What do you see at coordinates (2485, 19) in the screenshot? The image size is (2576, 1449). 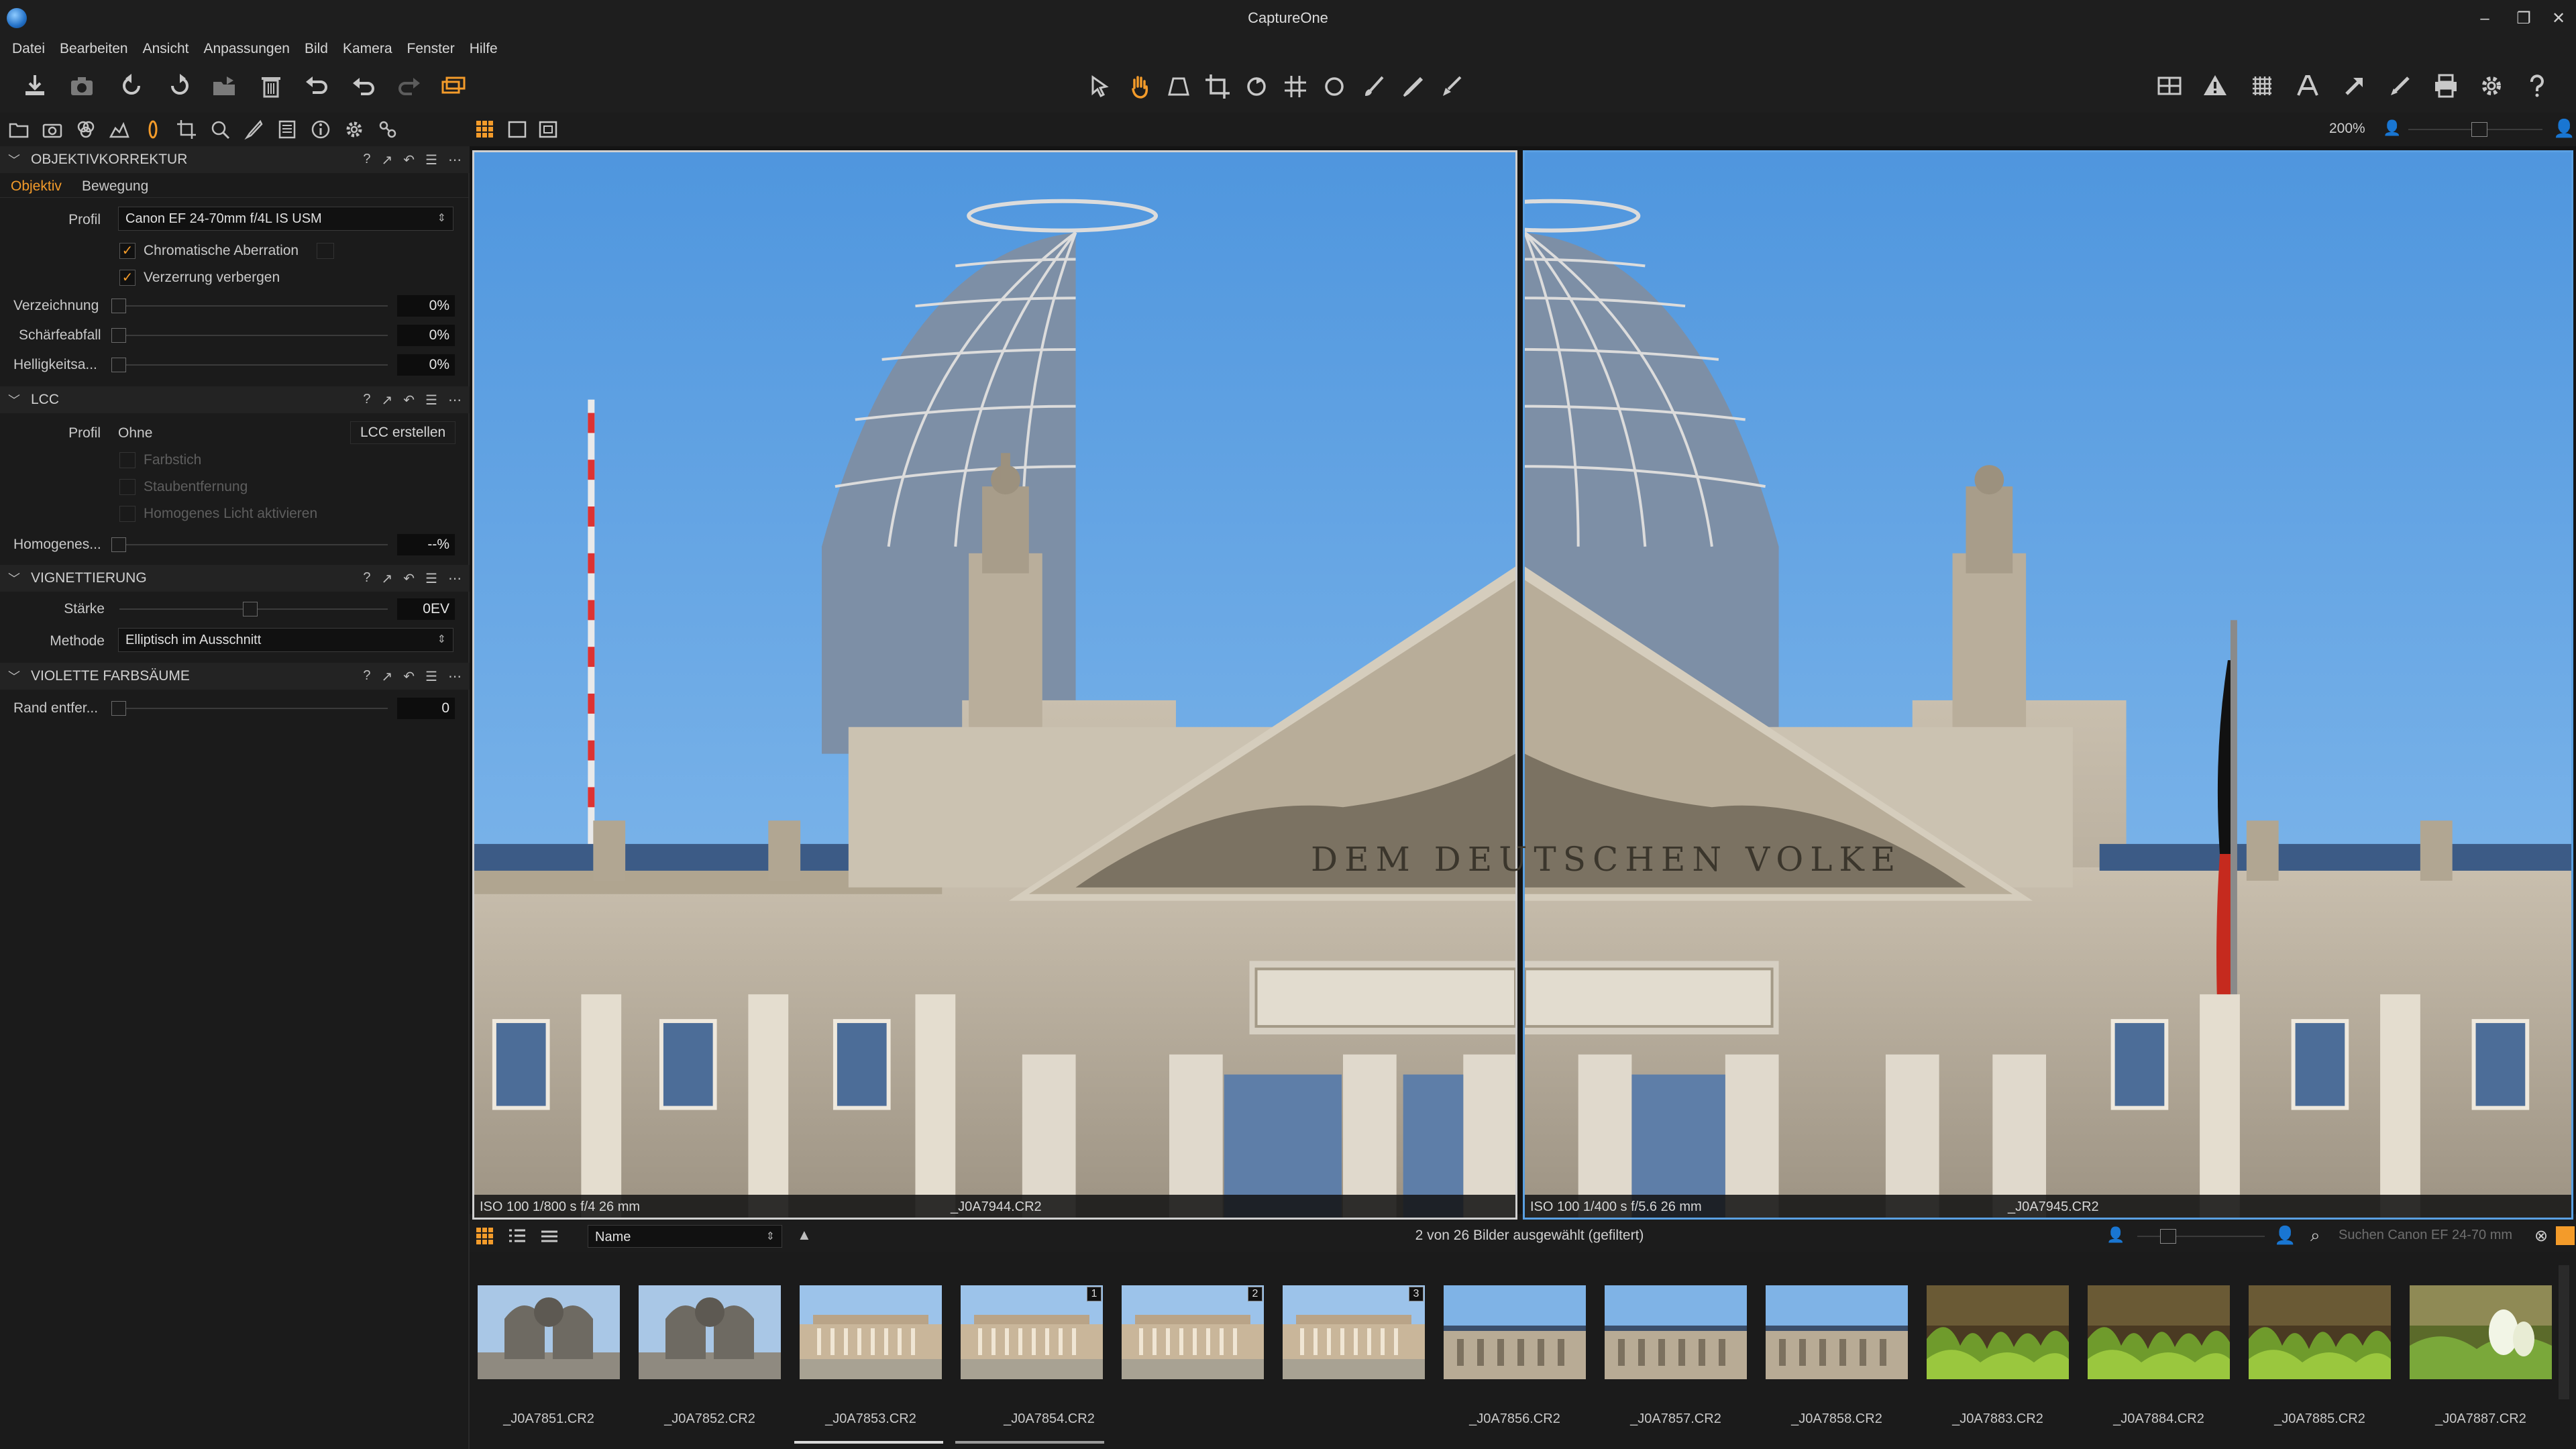 I see `minimize-button: –` at bounding box center [2485, 19].